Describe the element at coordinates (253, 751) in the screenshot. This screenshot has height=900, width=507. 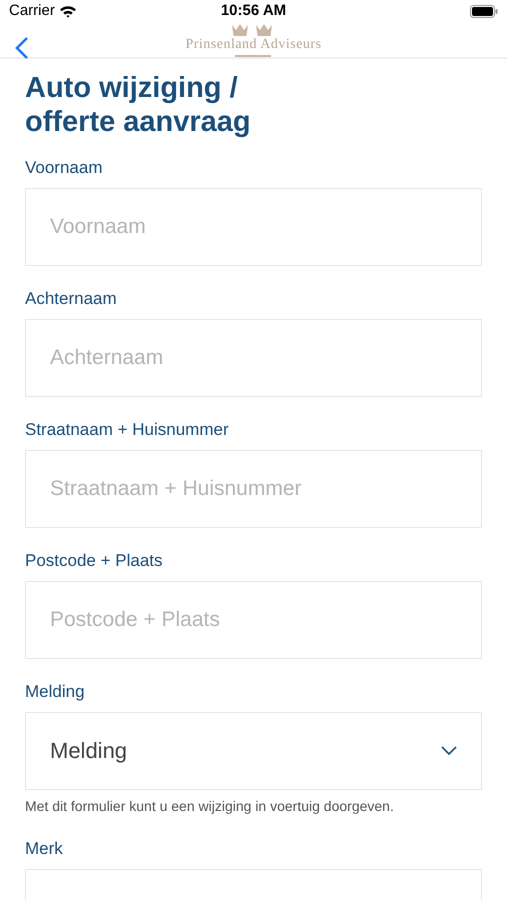
I see `select-field: Melding` at that location.